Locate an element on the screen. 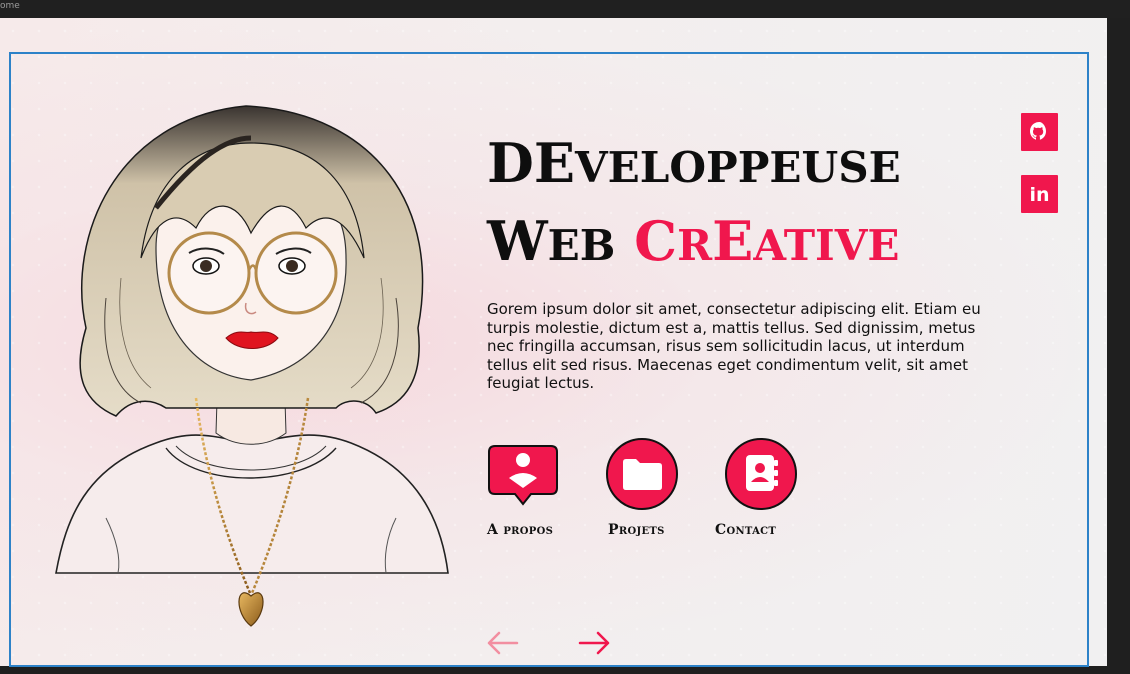  hero-title-line1: DEVELOPPEUSE is located at coordinates (694, 167).